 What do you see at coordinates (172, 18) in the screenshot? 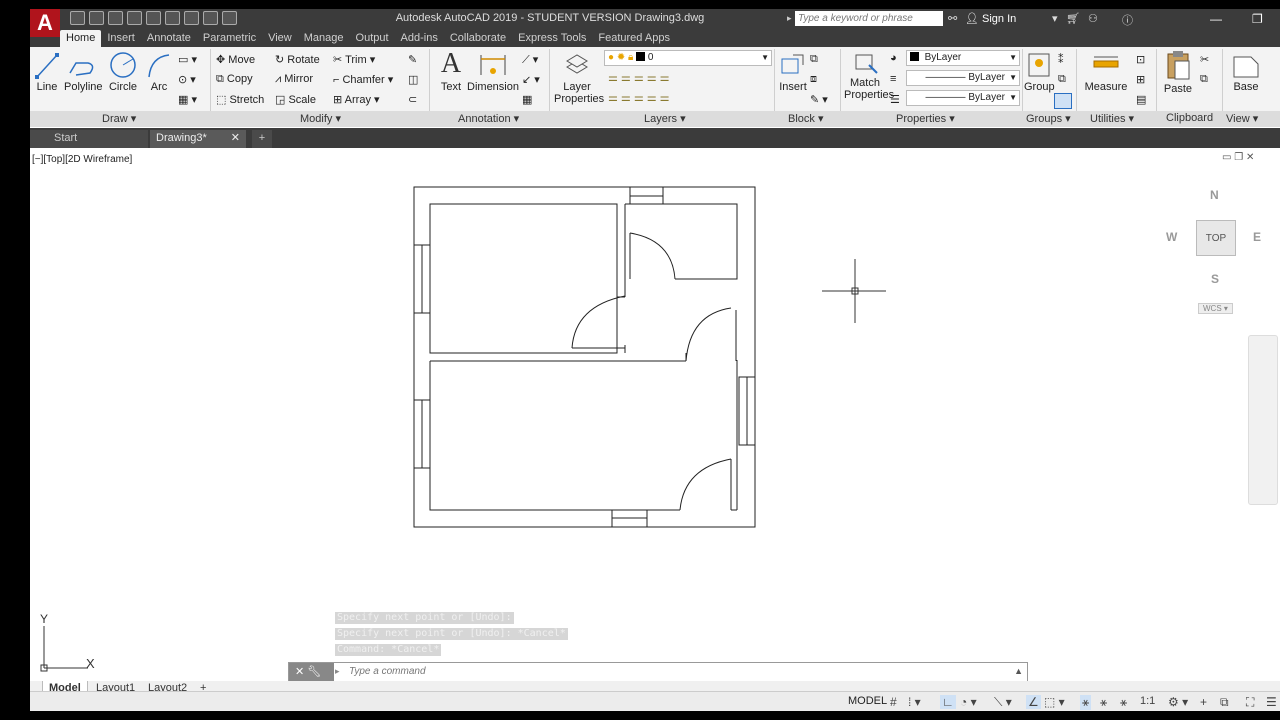
I see `upload-icon` at bounding box center [172, 18].